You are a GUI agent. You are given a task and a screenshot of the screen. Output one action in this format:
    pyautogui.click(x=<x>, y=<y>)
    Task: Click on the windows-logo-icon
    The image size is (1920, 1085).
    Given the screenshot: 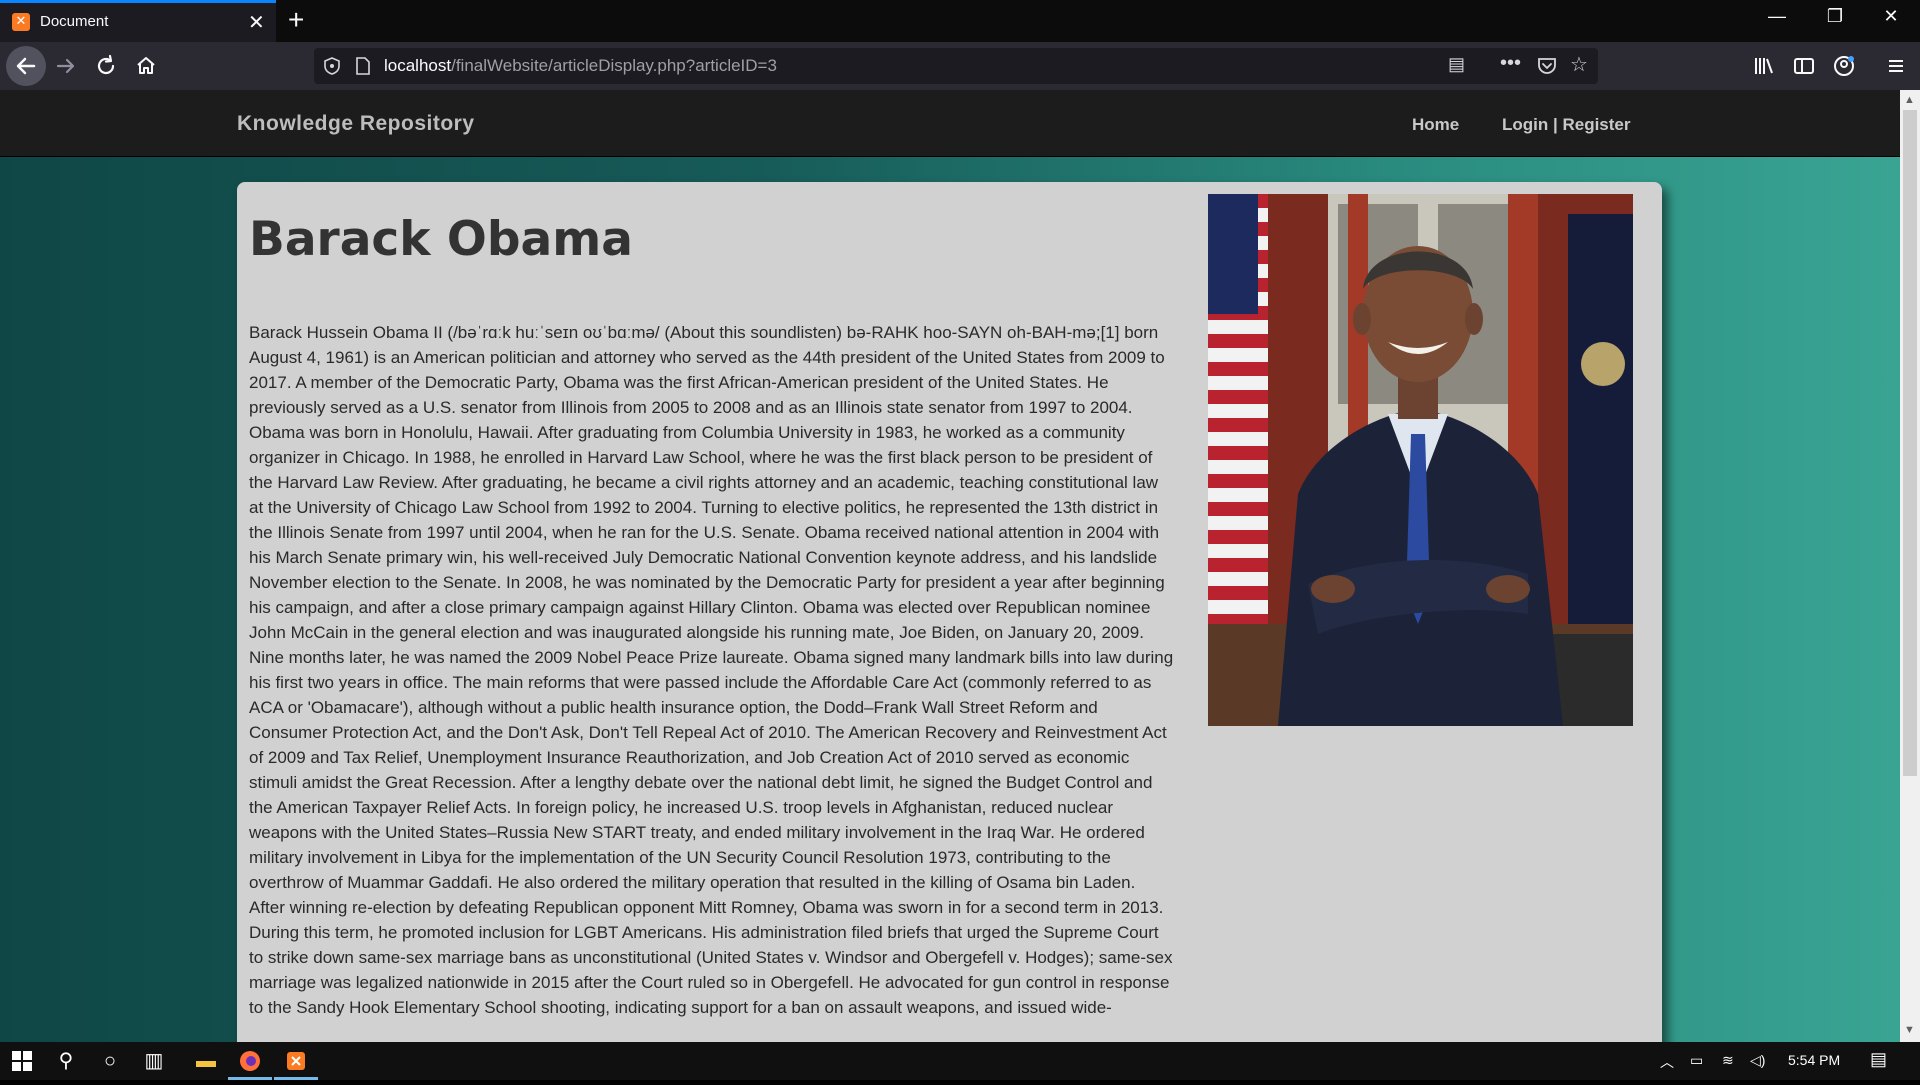 What is the action you would take?
    pyautogui.click(x=22, y=1061)
    